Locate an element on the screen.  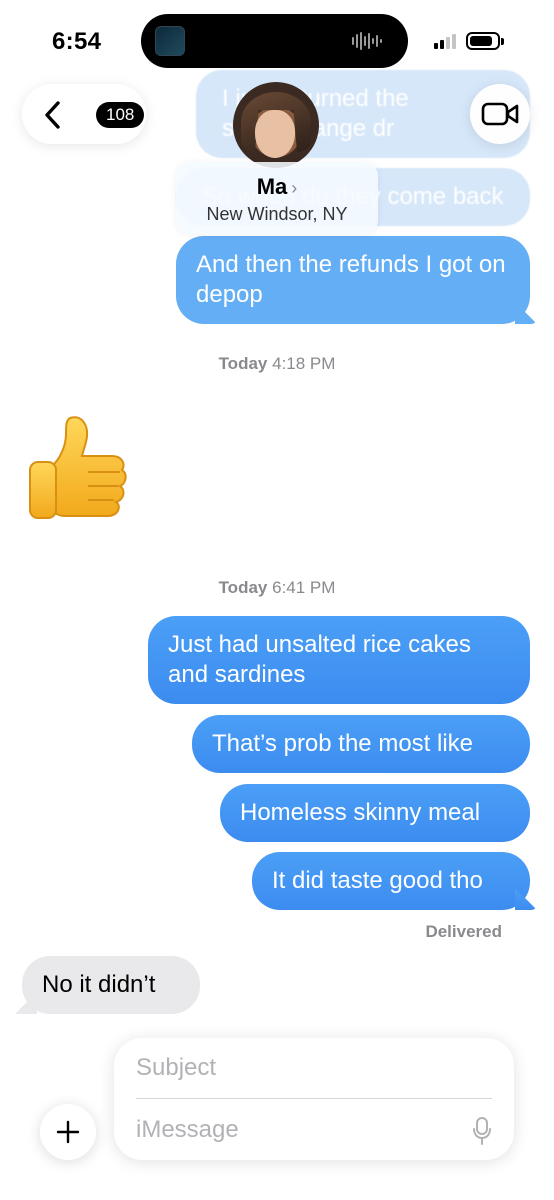
plus-icon is located at coordinates (68, 1132).